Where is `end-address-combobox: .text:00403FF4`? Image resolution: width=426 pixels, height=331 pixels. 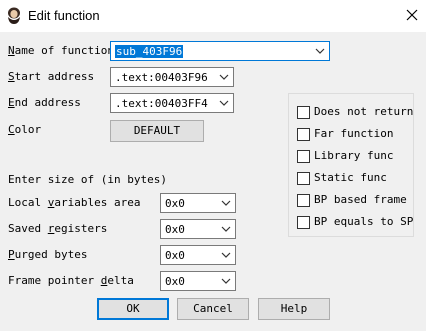
end-address-combobox: .text:00403FF4 is located at coordinates (172, 103).